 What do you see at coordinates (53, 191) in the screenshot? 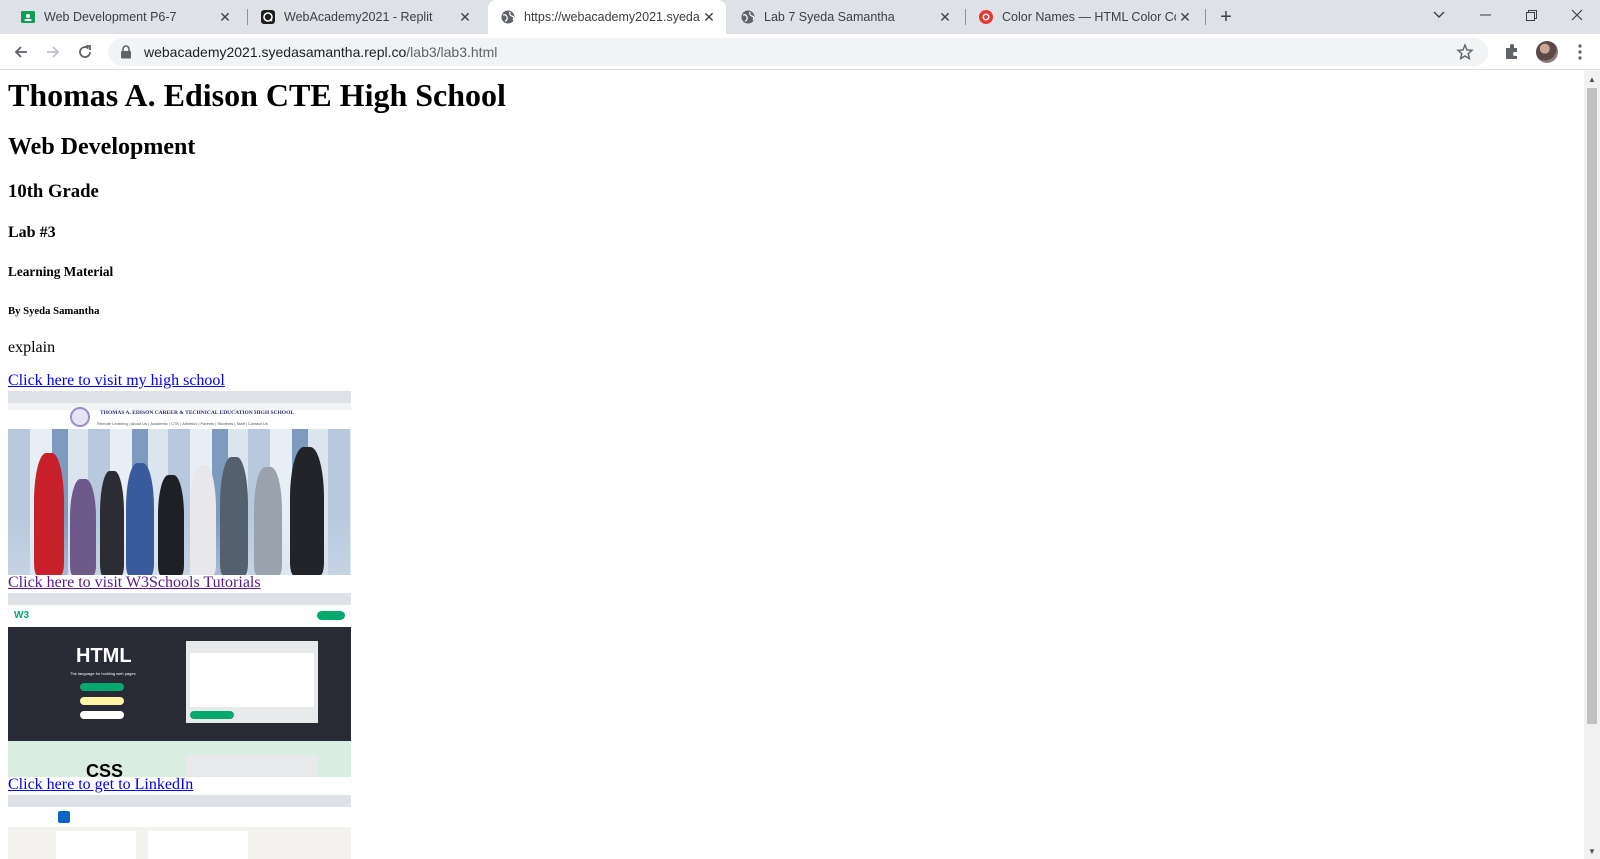
I see `page-heading-grade: 10th Grade` at bounding box center [53, 191].